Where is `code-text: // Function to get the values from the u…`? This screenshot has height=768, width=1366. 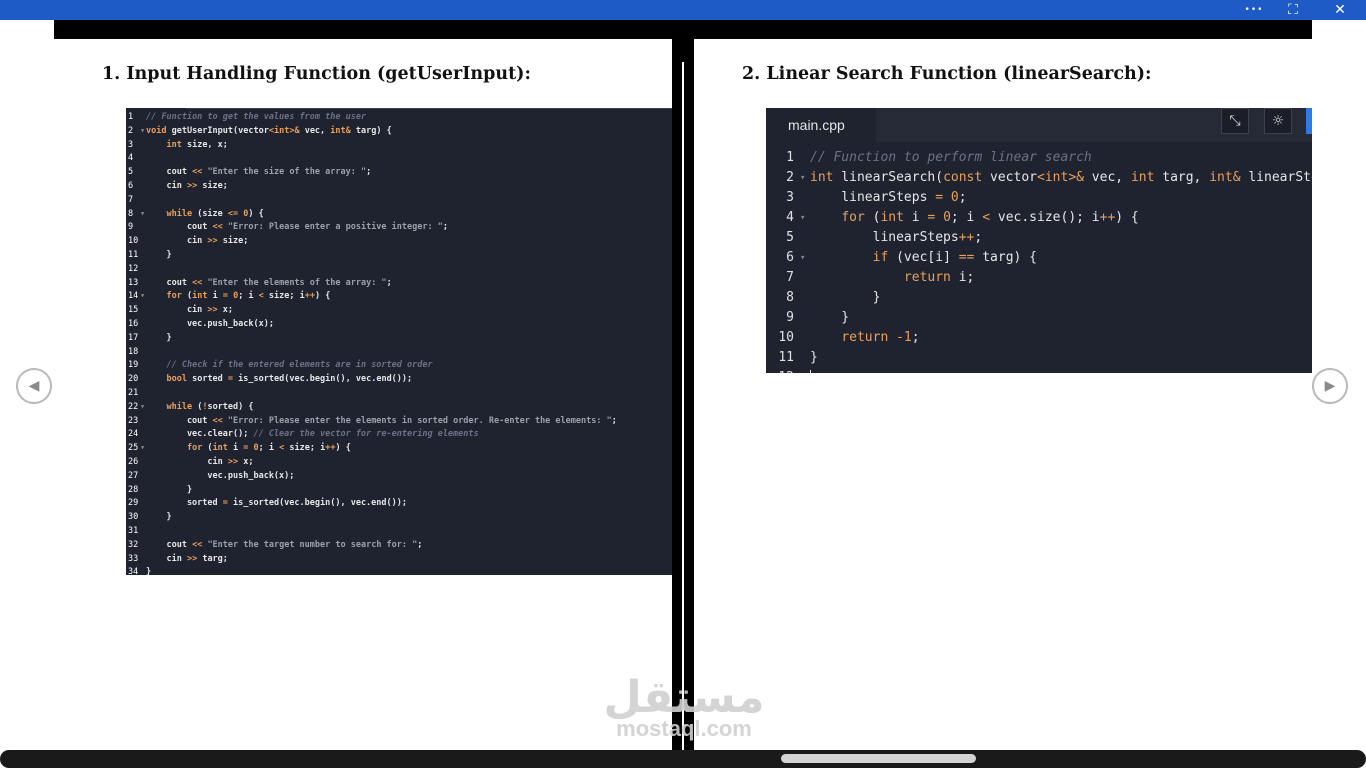 code-text: // Function to get the values from the u… is located at coordinates (256, 117).